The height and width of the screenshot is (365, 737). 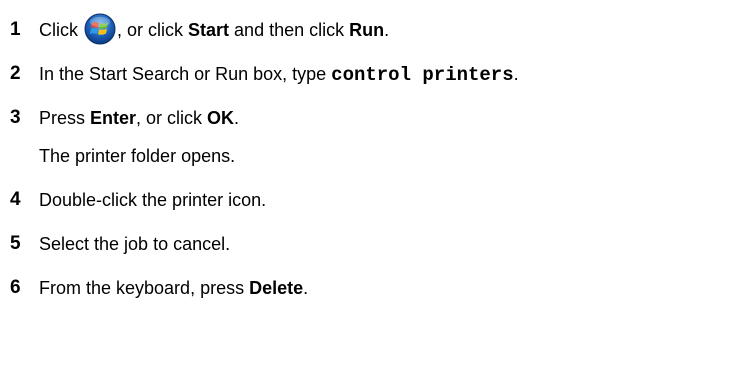 I want to click on step-number: 2, so click(x=15, y=73).